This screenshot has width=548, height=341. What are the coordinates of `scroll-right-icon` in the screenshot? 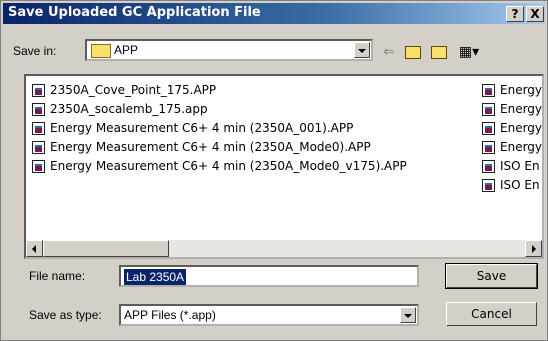 It's located at (533, 248).